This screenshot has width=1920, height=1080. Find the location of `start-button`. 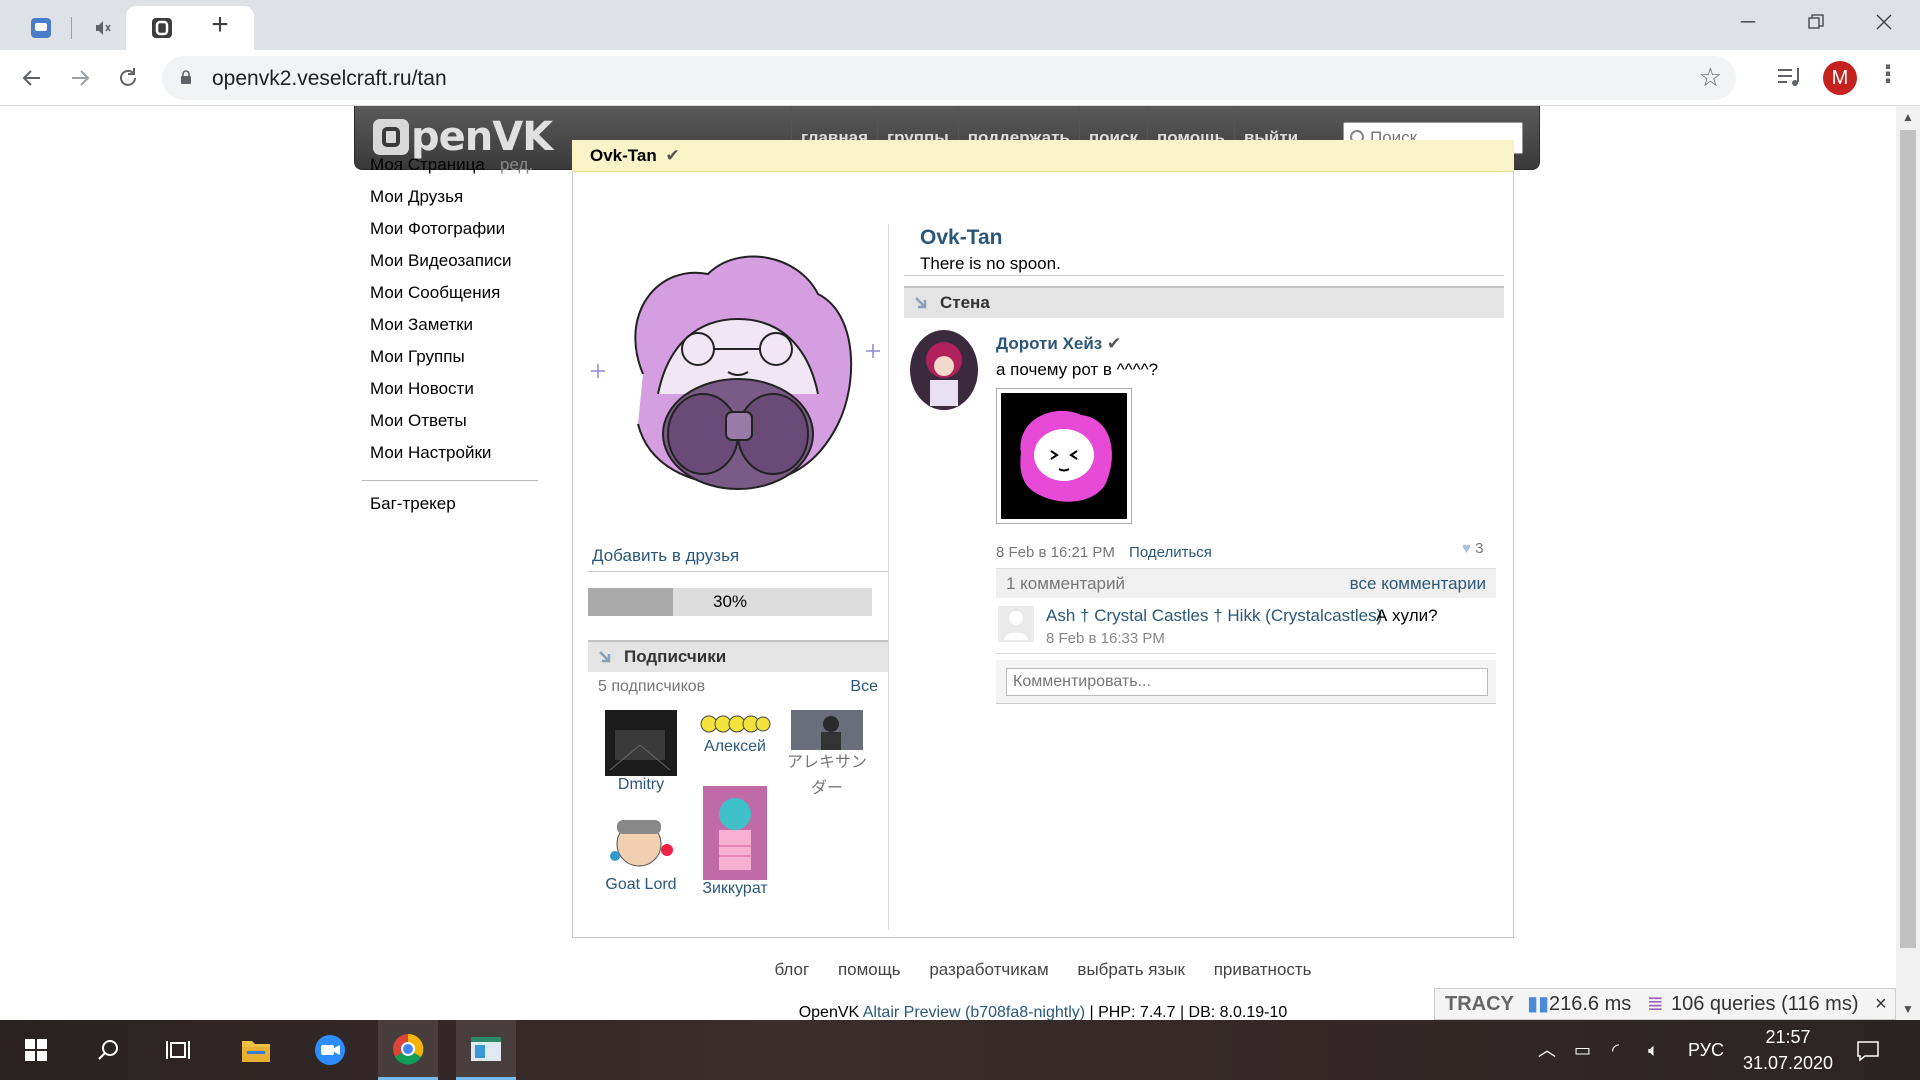

start-button is located at coordinates (36, 1050).